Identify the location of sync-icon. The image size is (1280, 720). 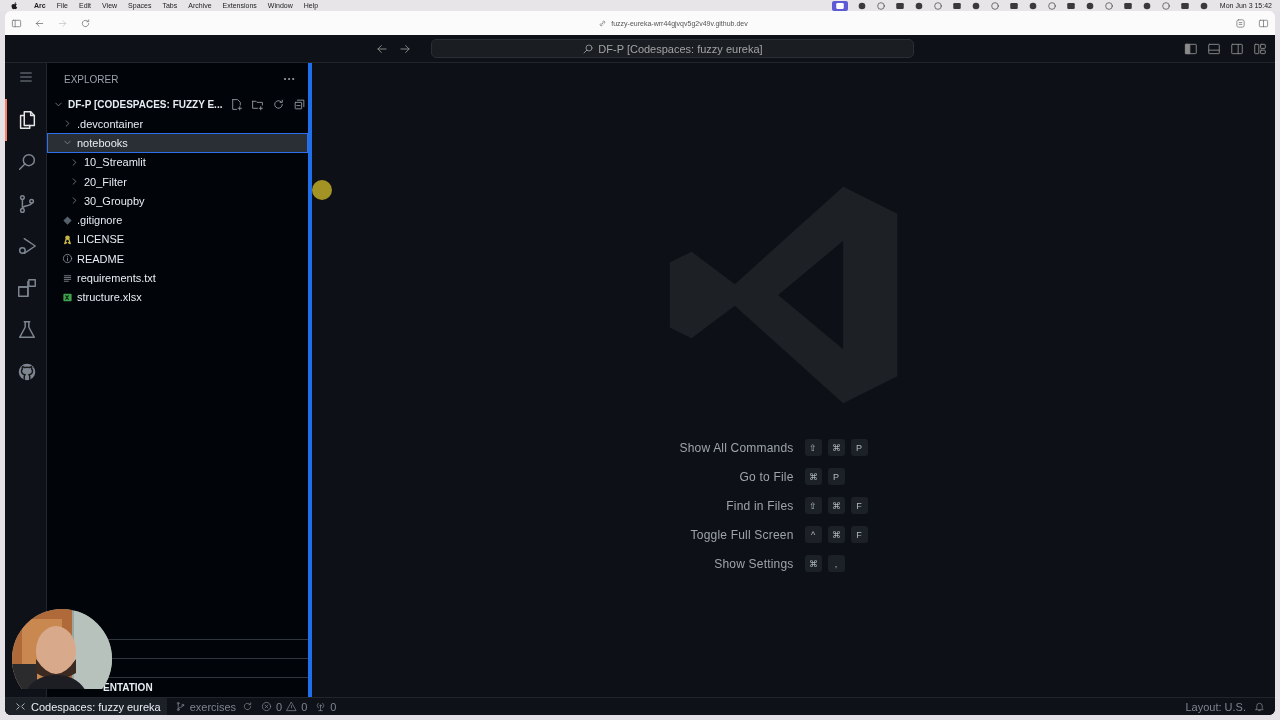
(248, 706).